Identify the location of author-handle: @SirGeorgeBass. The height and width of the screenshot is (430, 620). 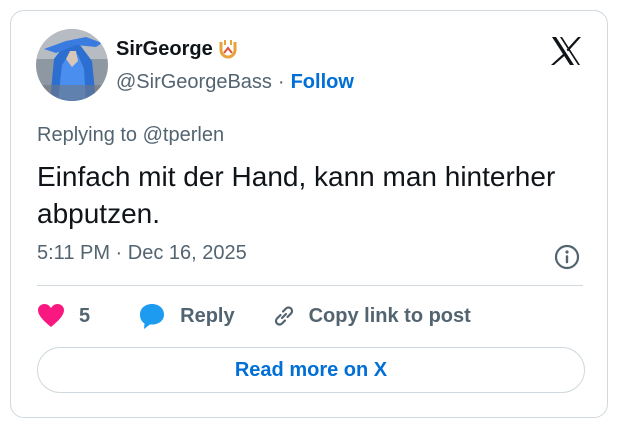
(194, 82).